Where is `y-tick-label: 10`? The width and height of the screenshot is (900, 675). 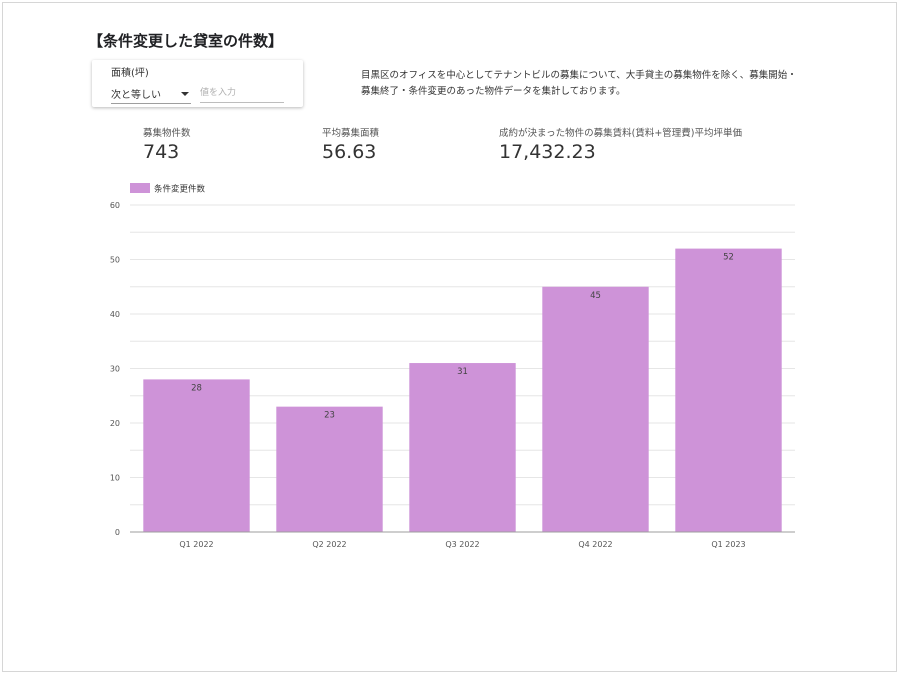
y-tick-label: 10 is located at coordinates (115, 478).